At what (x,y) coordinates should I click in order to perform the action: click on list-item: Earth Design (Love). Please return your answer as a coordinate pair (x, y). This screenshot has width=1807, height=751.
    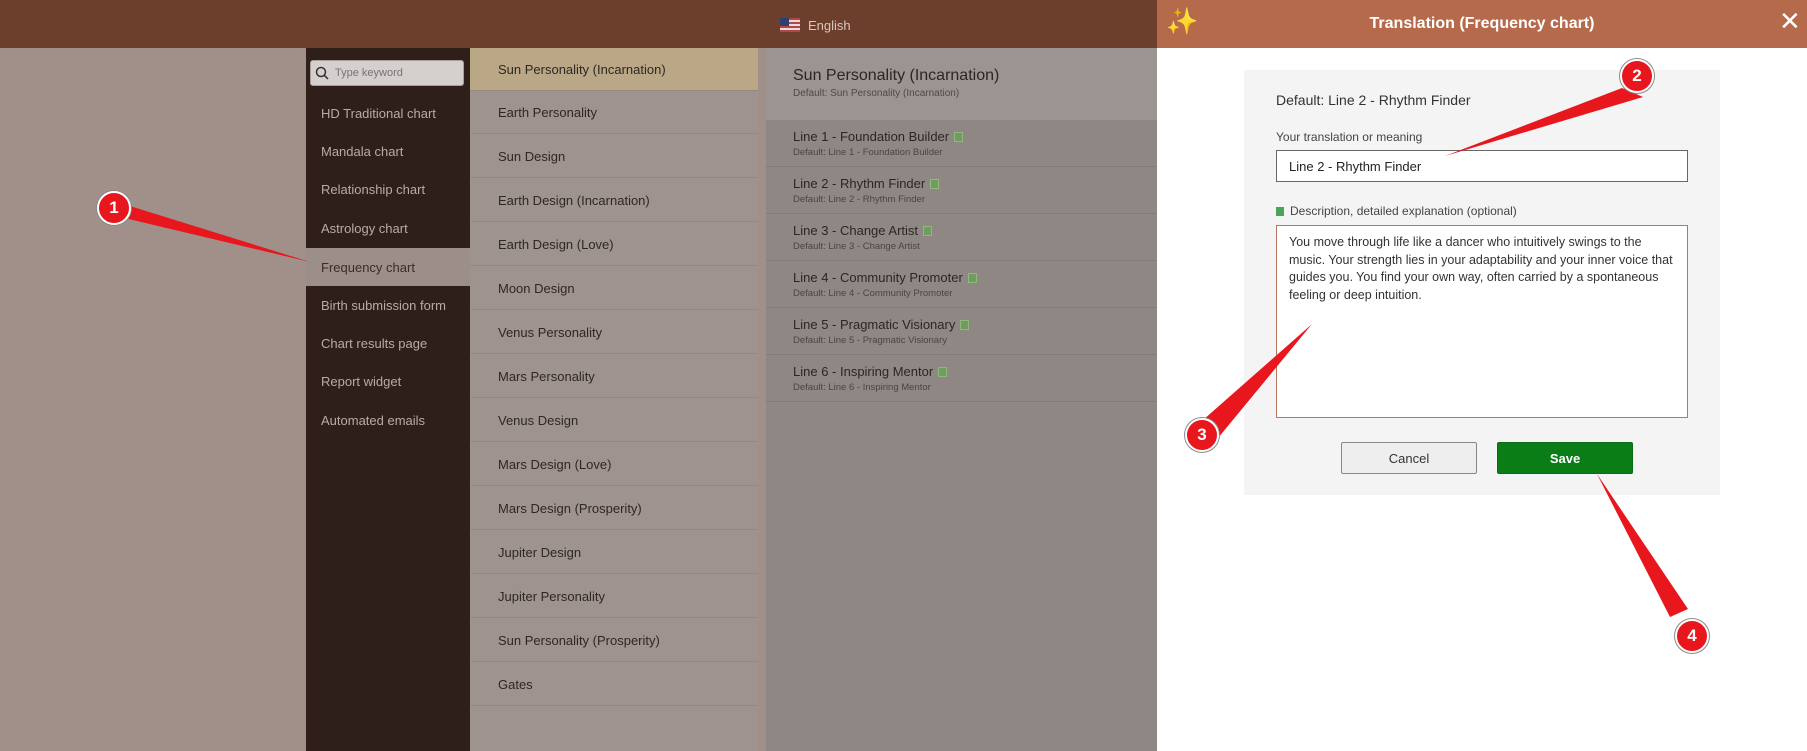
    Looking at the image, I should click on (614, 244).